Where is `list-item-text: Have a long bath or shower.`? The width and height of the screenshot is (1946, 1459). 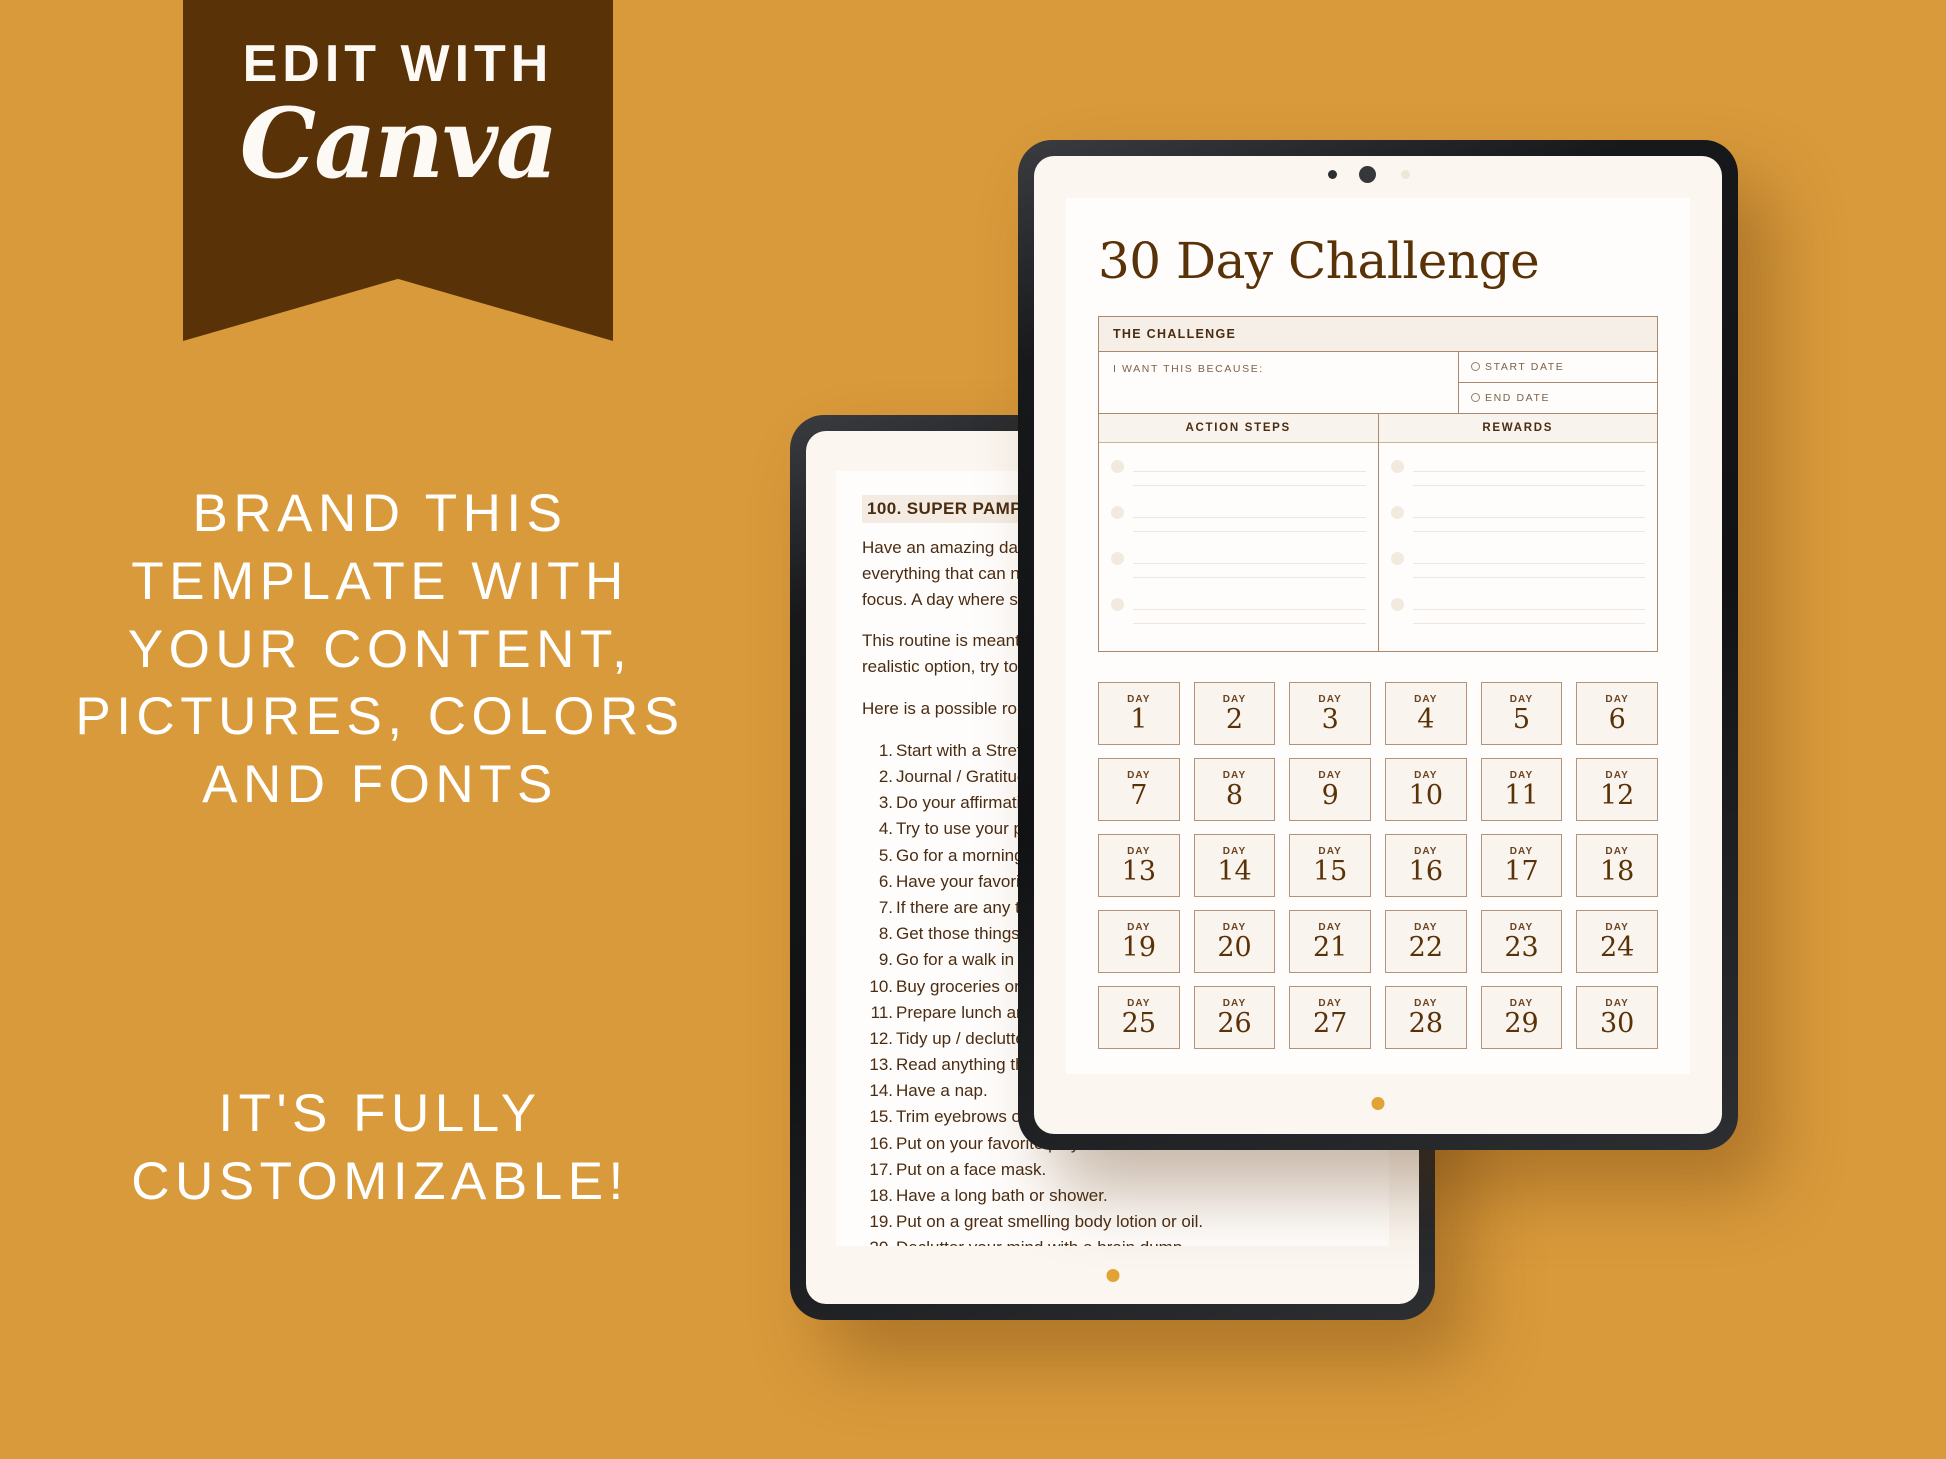
list-item-text: Have a long bath or shower. is located at coordinates (1002, 1195).